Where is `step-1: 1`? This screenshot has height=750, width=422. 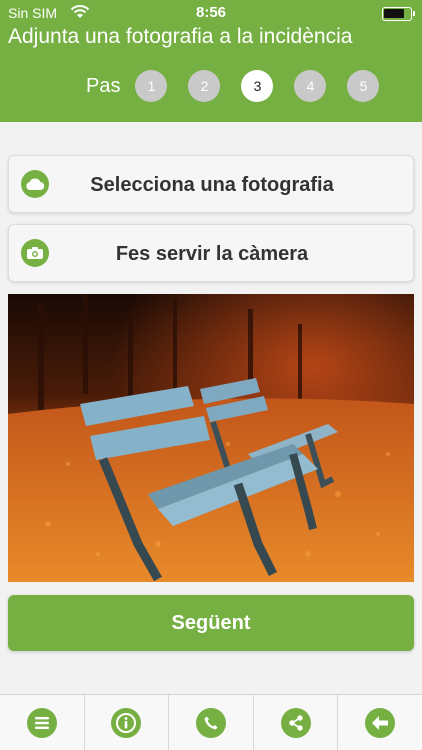
step-1: 1 is located at coordinates (151, 86).